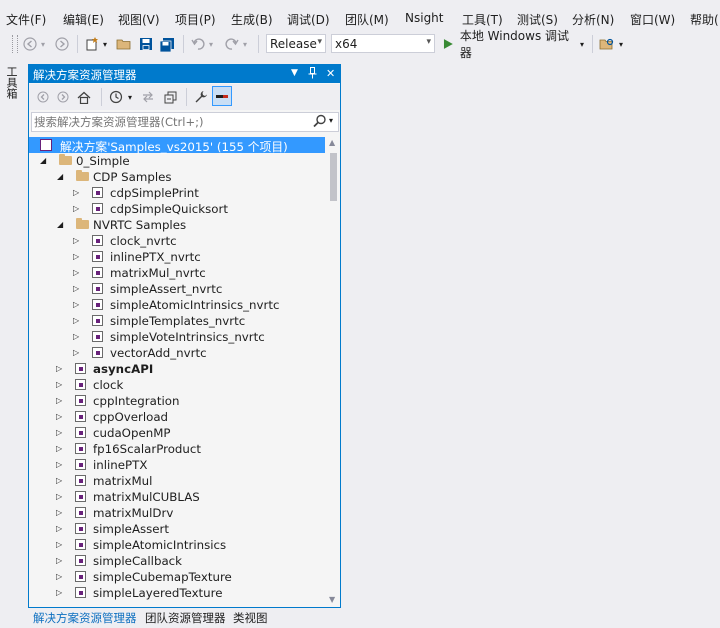  What do you see at coordinates (178, 449) in the screenshot?
I see `project-node: ▷ fp16ScalarProduct` at bounding box center [178, 449].